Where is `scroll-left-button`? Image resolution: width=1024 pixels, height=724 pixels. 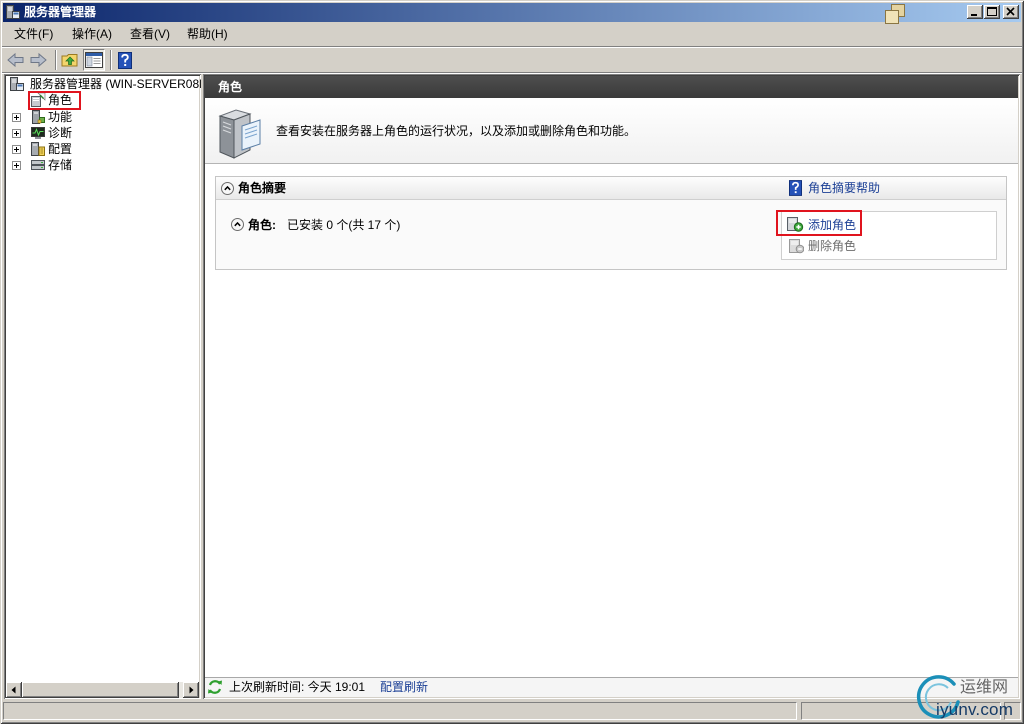
scroll-left-button is located at coordinates (14, 690).